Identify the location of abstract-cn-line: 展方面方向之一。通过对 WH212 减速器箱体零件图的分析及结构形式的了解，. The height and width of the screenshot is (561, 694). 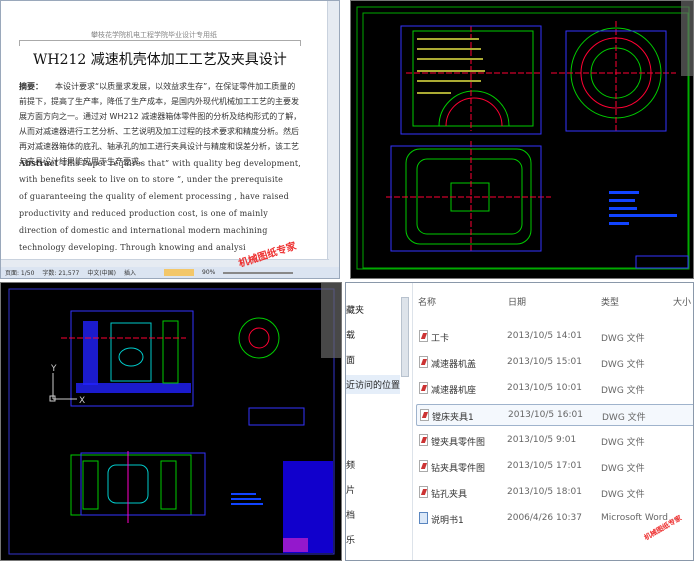
(160, 116).